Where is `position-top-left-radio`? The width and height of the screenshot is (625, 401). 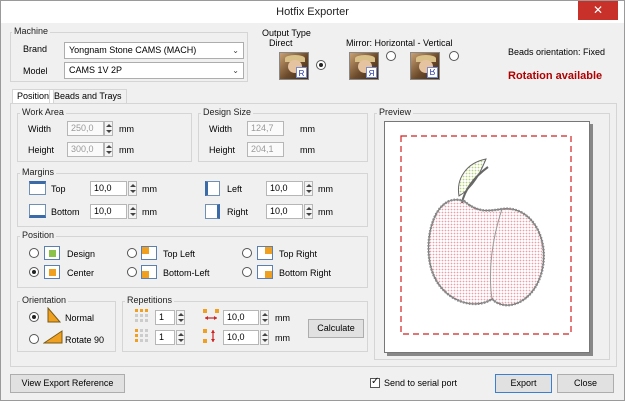
position-top-left-radio is located at coordinates (132, 253).